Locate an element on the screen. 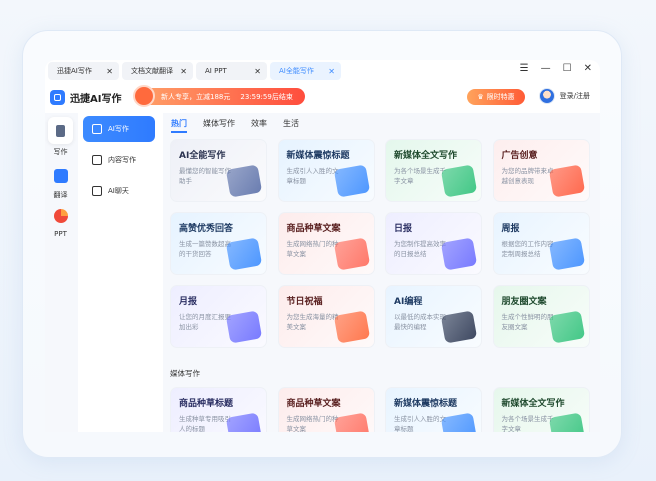 Image resolution: width=656 pixels, height=481 pixels. section-title: 媒体写作 is located at coordinates (185, 373).